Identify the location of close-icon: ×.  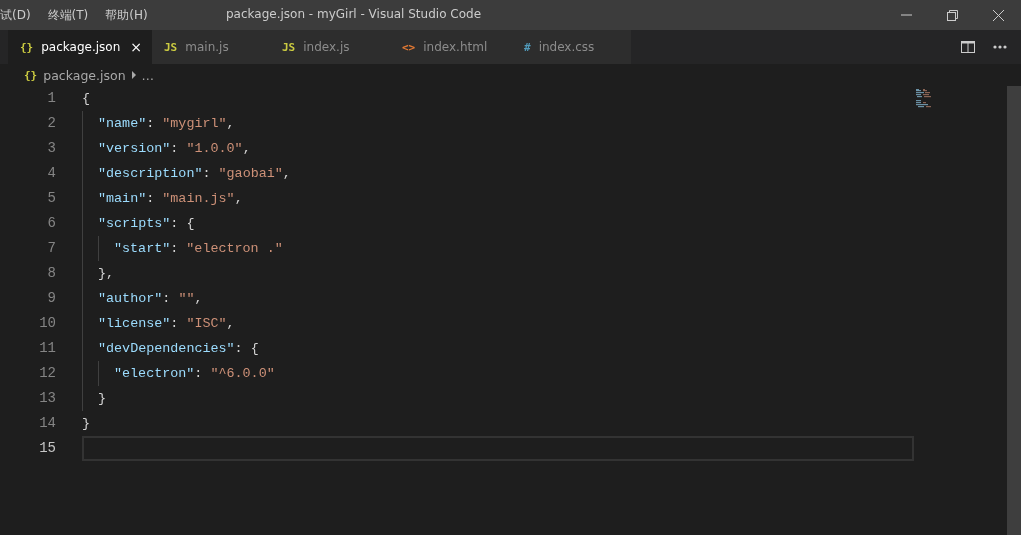
(136, 47).